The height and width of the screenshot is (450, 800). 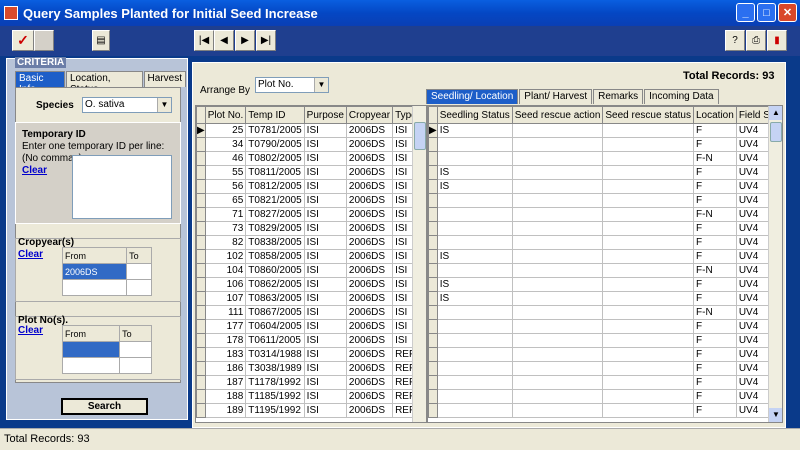 I want to click on table-cell: 25, so click(x=225, y=130).